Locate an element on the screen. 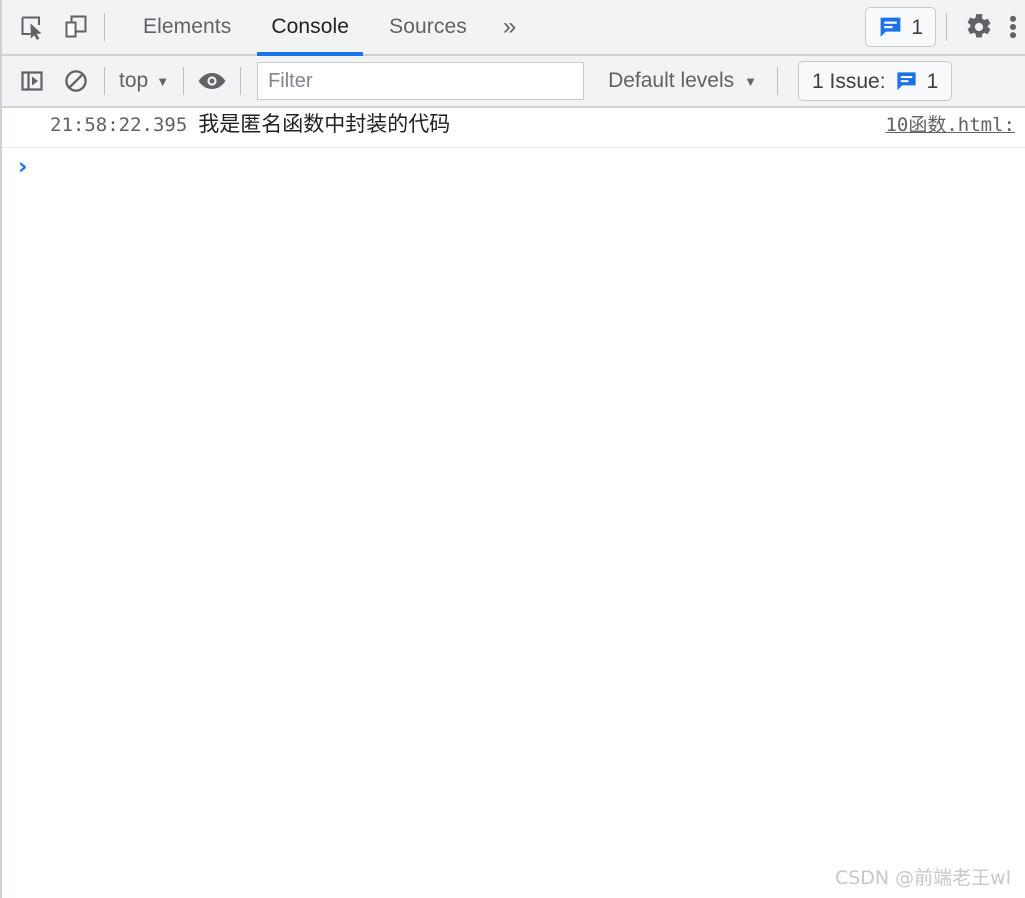 The width and height of the screenshot is (1025, 898). console-toolbar: top ▼ Default levels ▼ 1 Issue: is located at coordinates (513, 82).